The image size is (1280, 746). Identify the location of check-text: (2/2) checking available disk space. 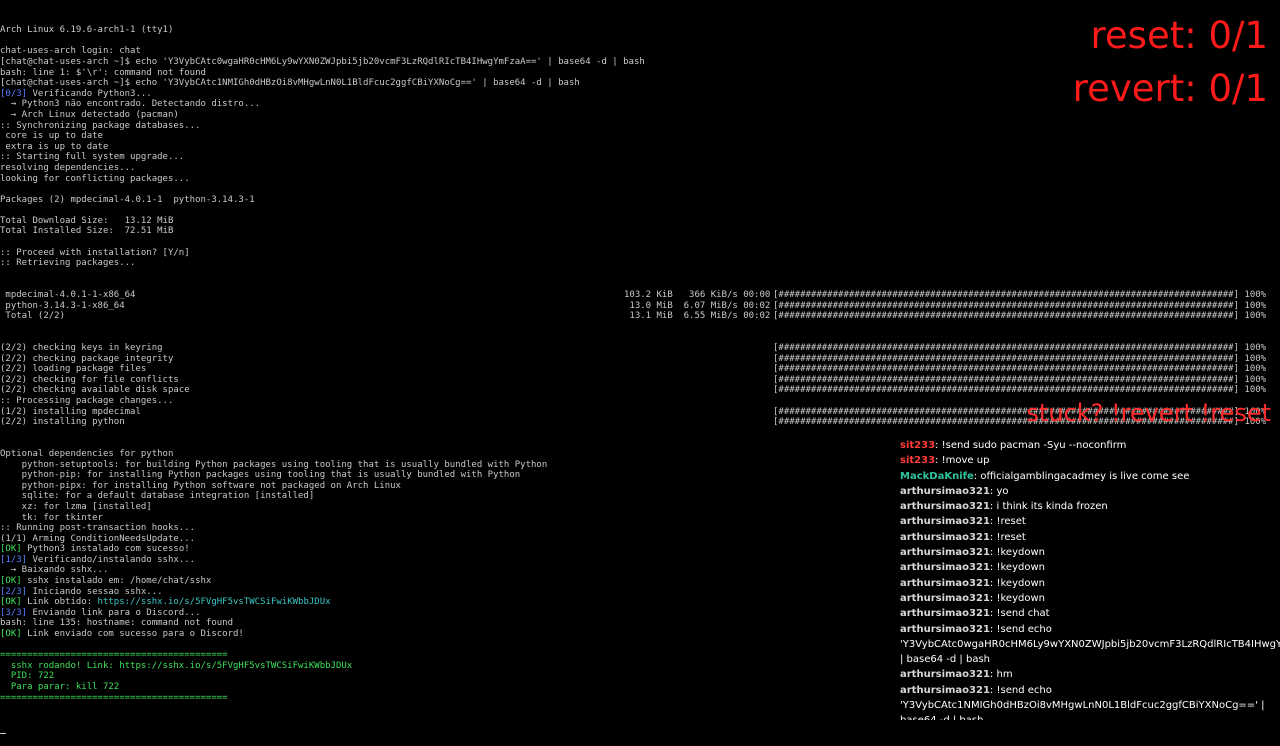
(95, 390).